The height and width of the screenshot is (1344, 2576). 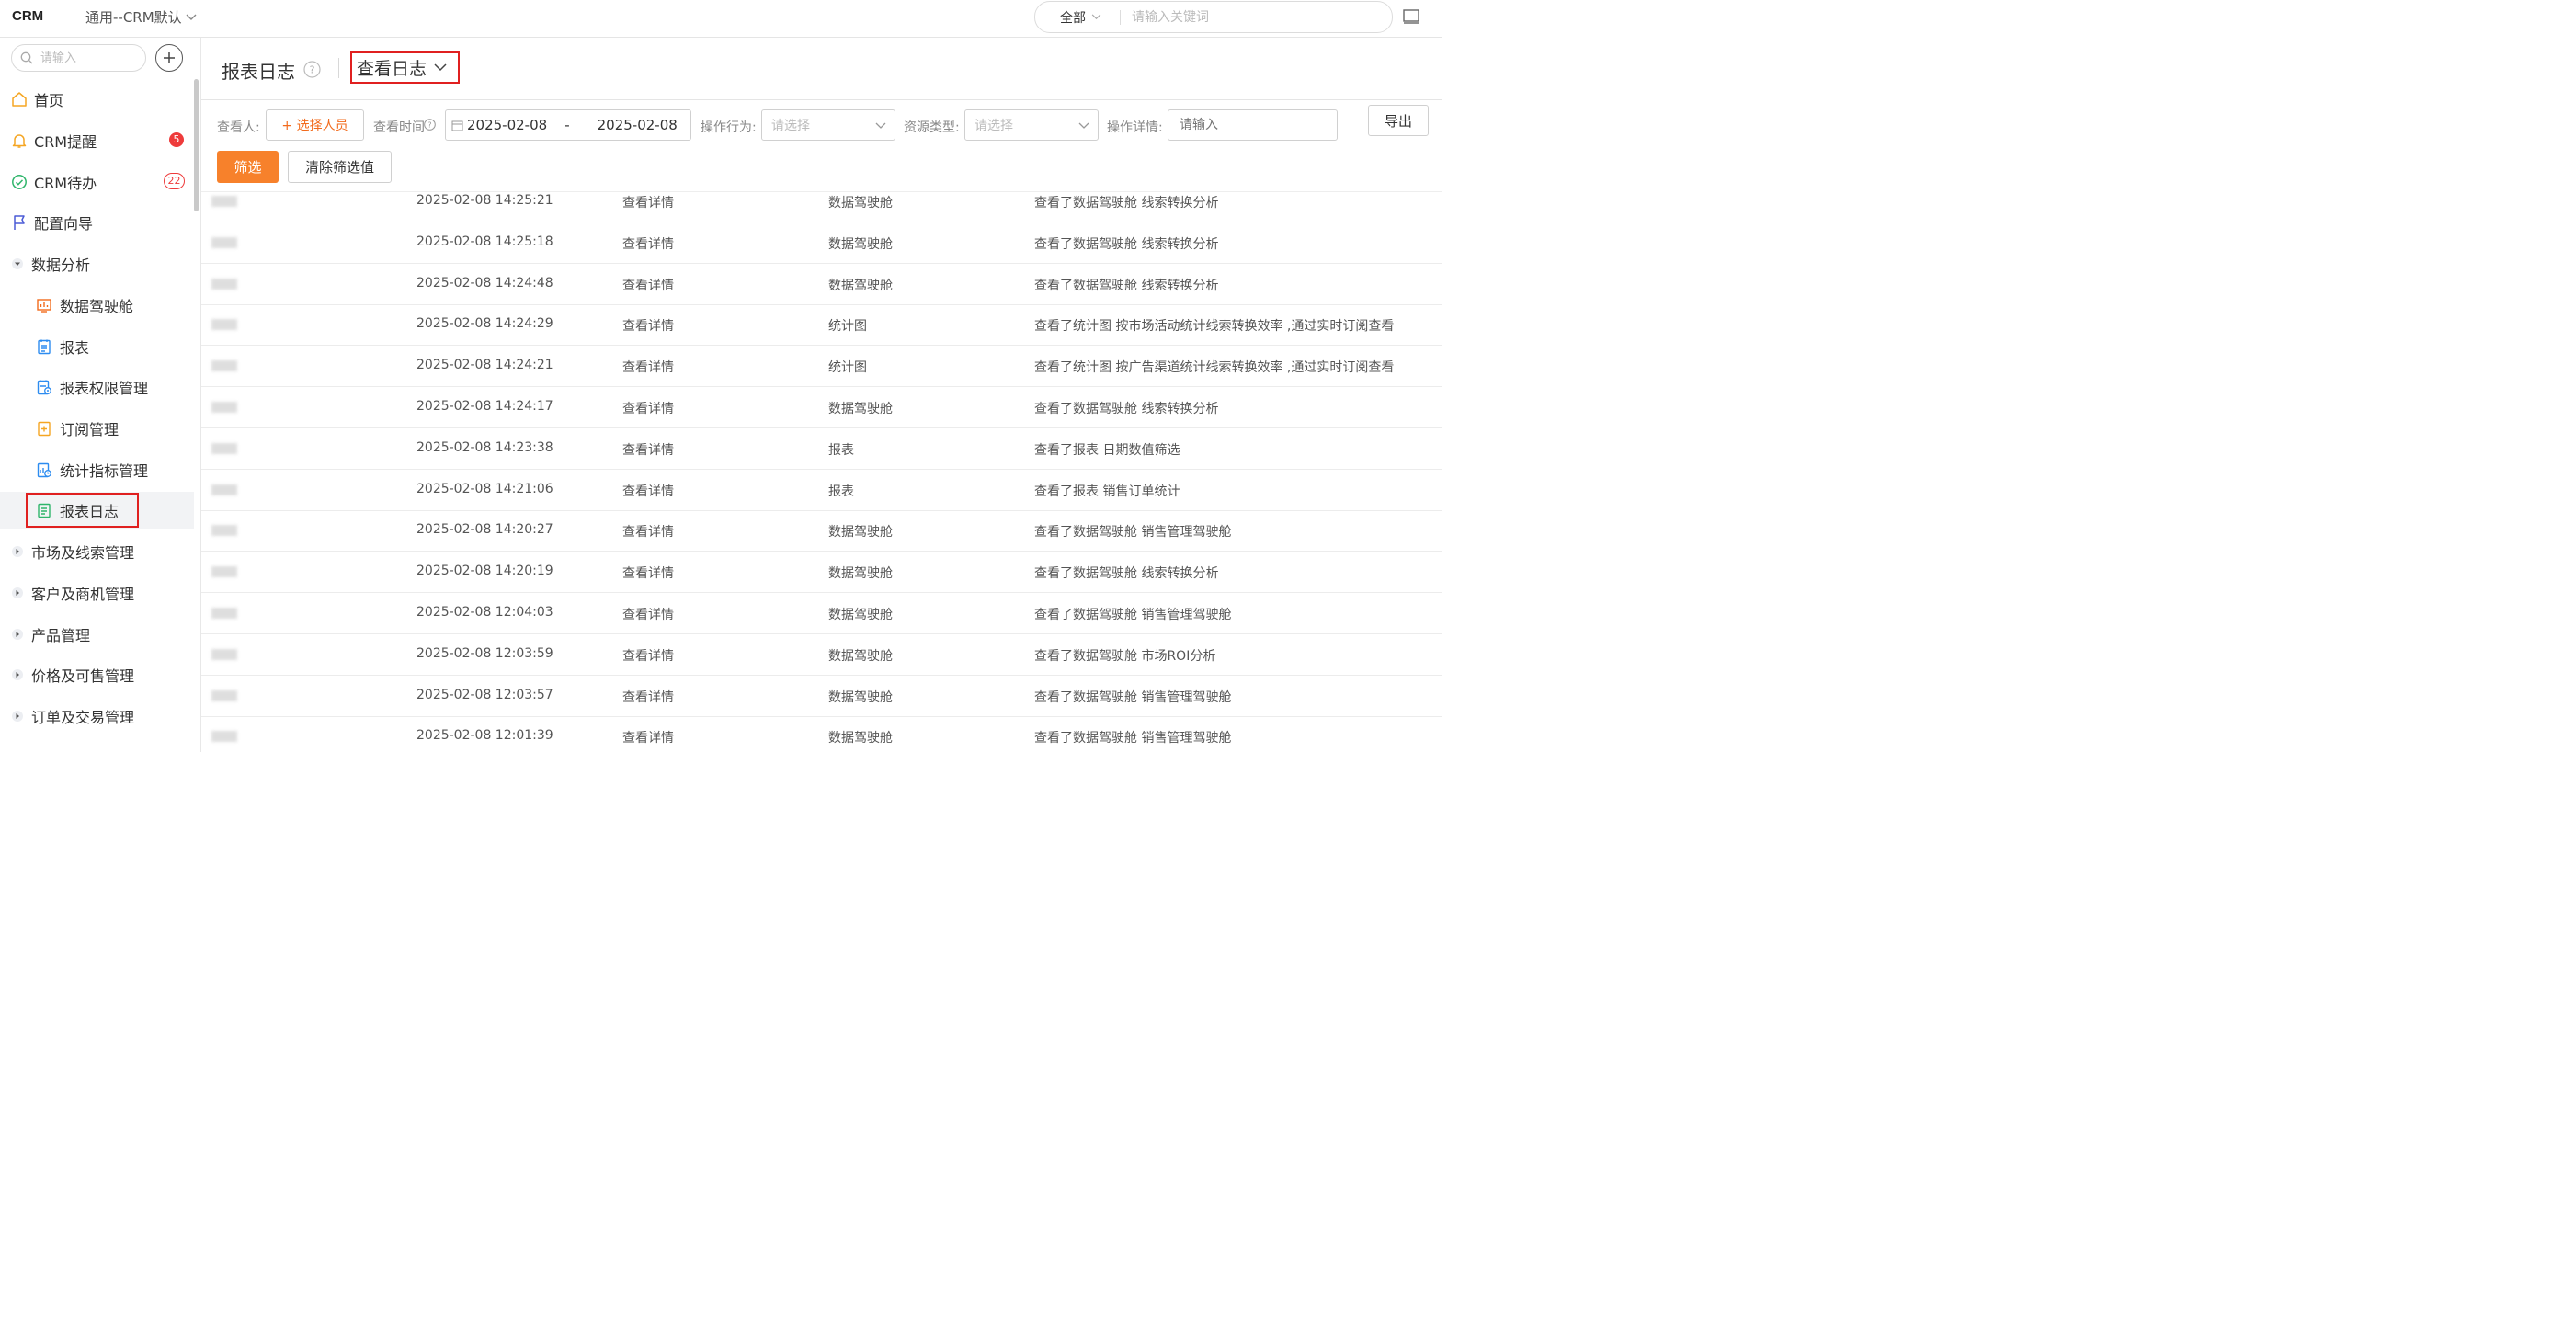 What do you see at coordinates (90, 430) in the screenshot?
I see `sidebar-item-label: 订阅管理` at bounding box center [90, 430].